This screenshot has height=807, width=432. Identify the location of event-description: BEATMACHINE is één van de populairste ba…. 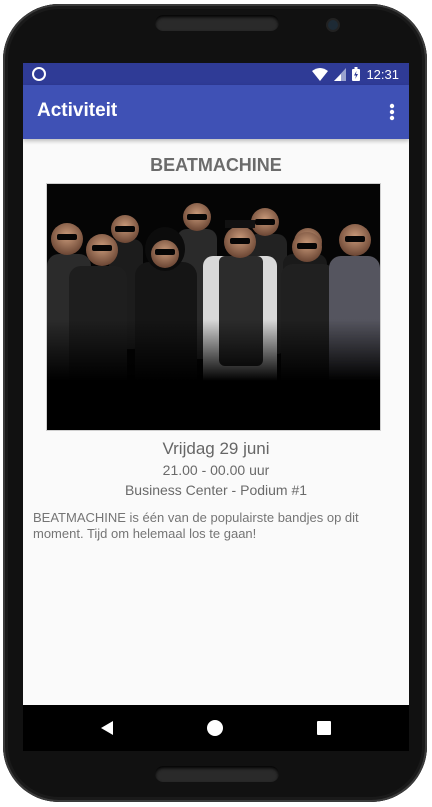
(196, 525).